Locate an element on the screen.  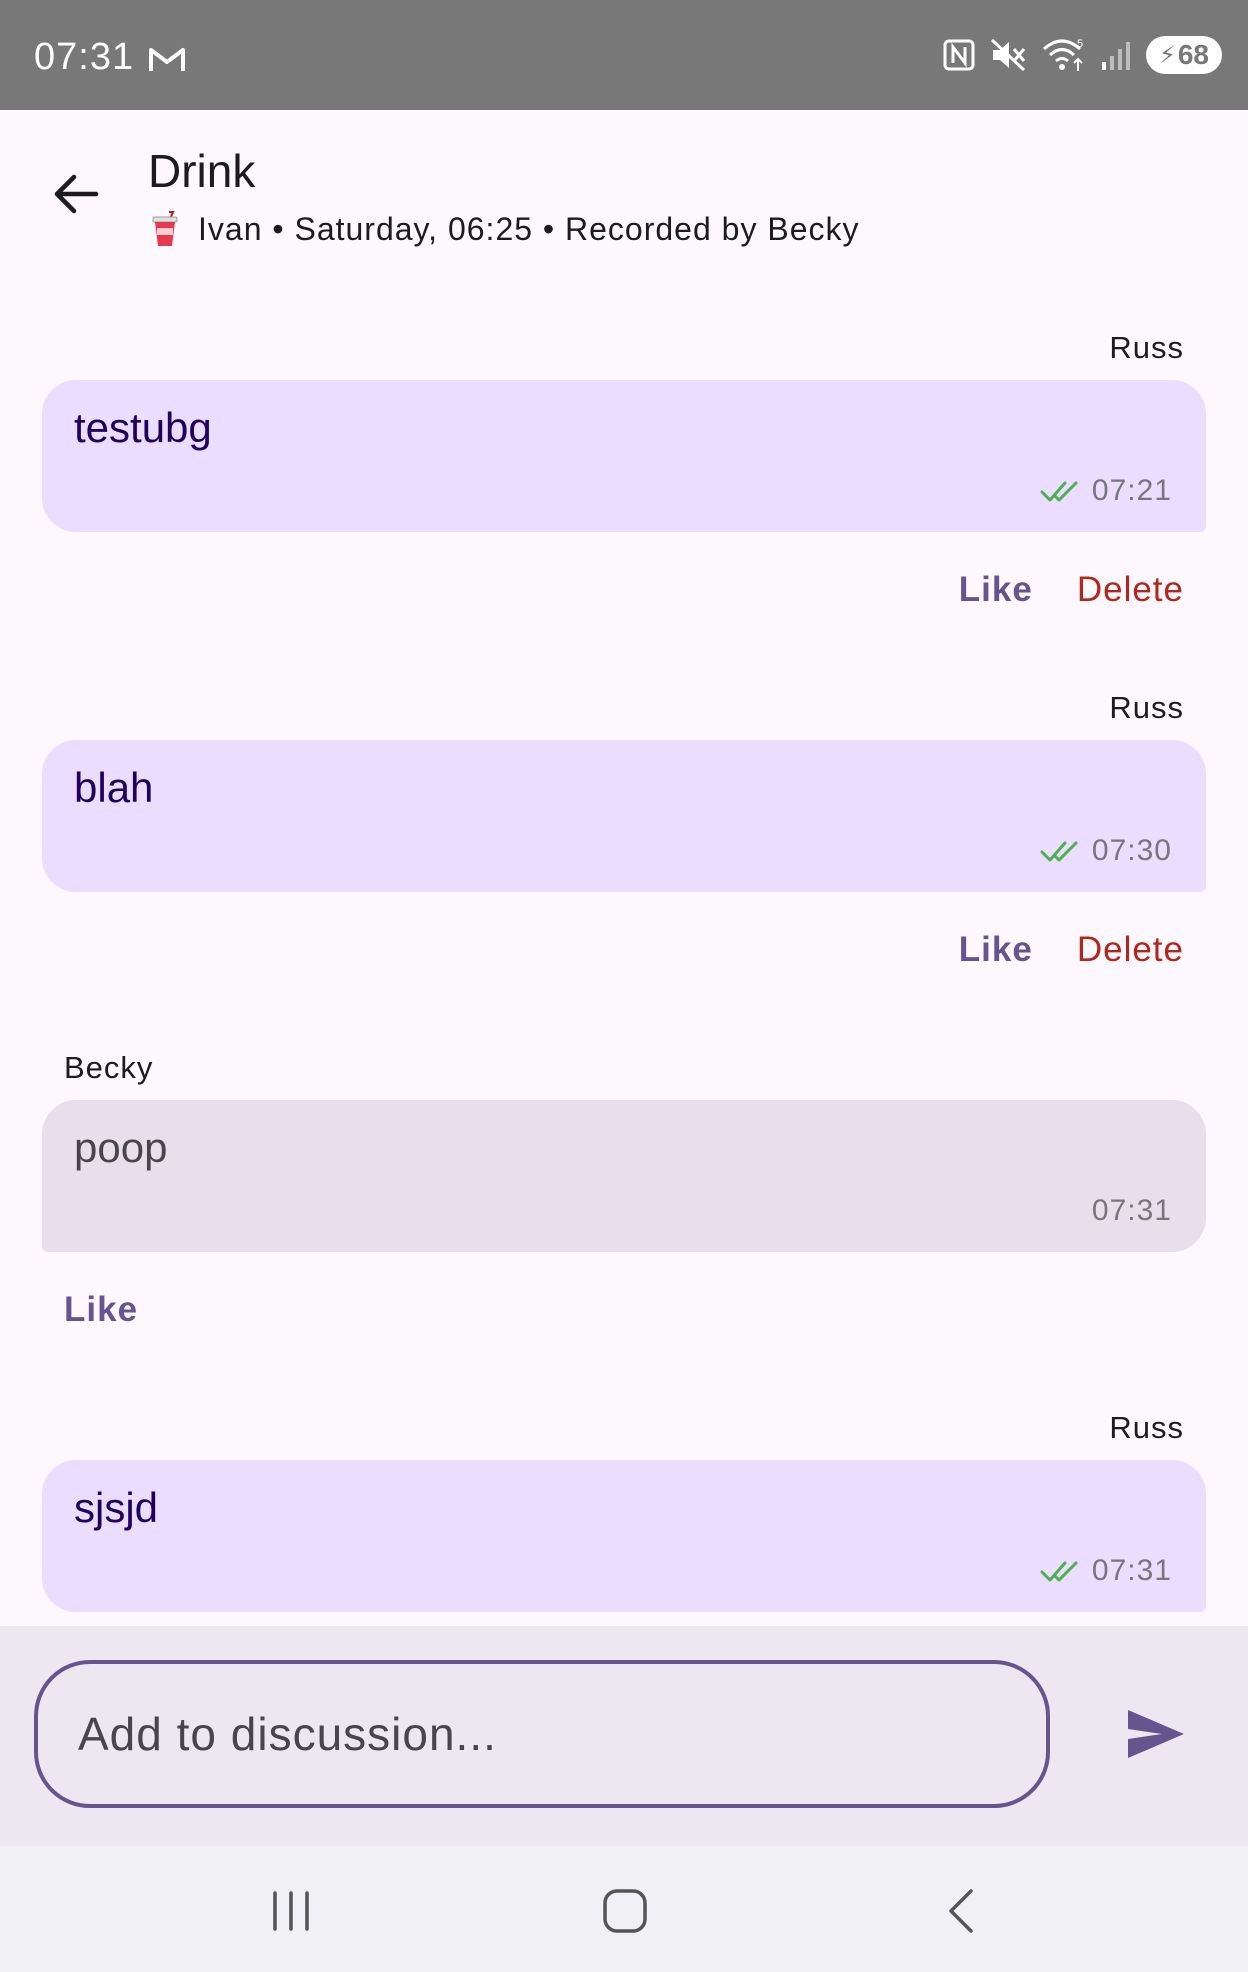
system-nav-bar is located at coordinates (624, 1909).